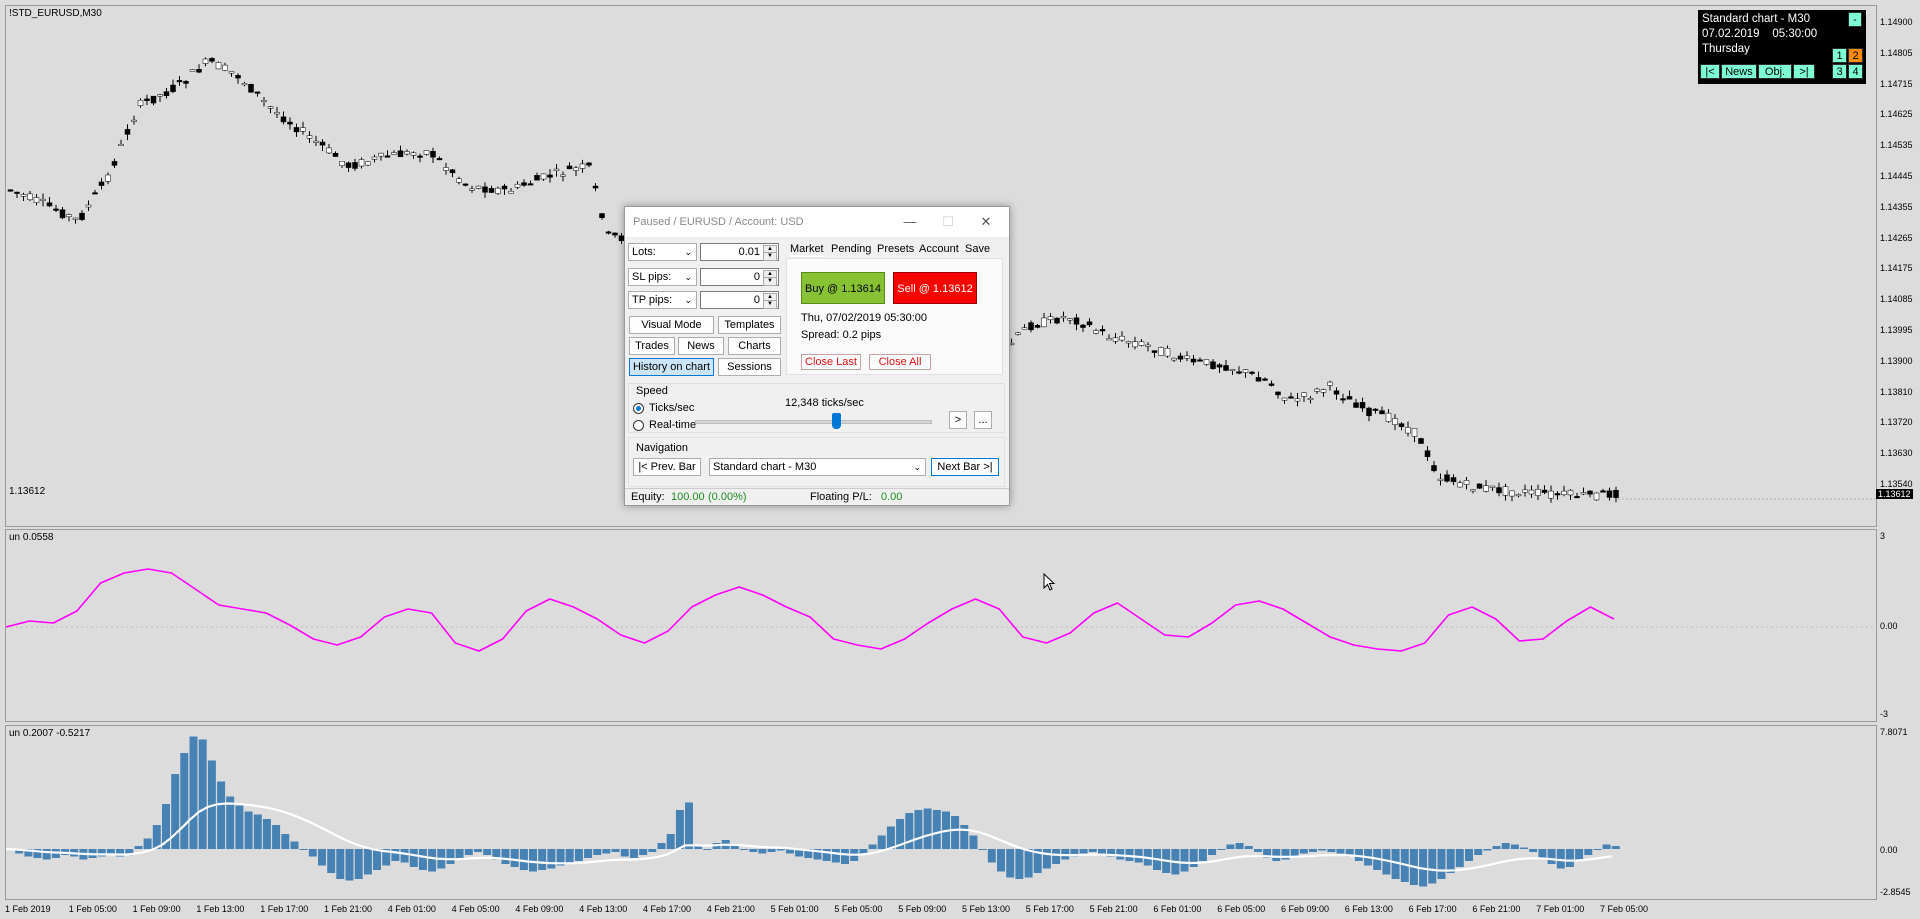  What do you see at coordinates (749, 325) in the screenshot?
I see `templates-button: Templates` at bounding box center [749, 325].